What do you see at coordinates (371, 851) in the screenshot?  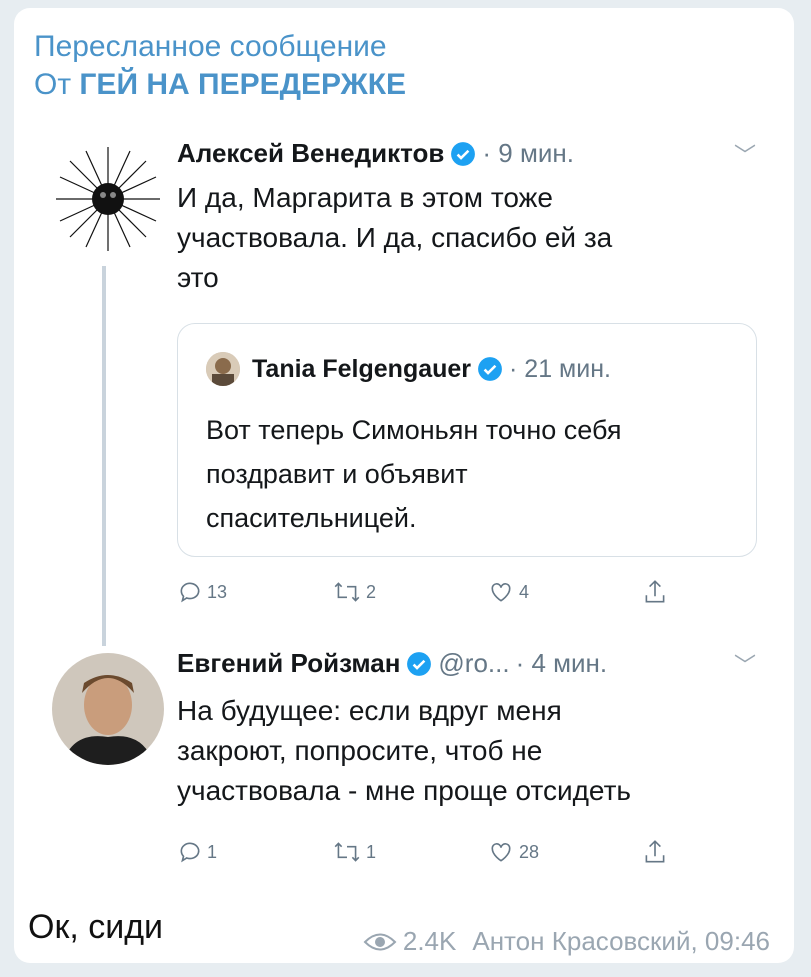 I see `retweet-count: 1` at bounding box center [371, 851].